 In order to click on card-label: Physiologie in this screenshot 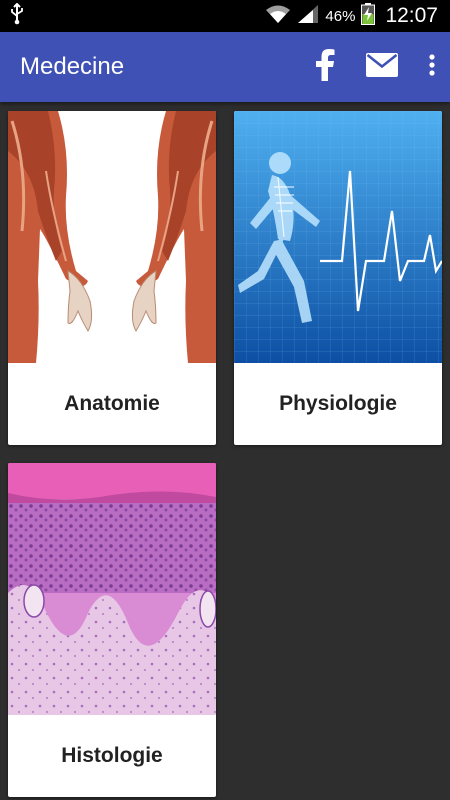, I will do `click(338, 403)`.